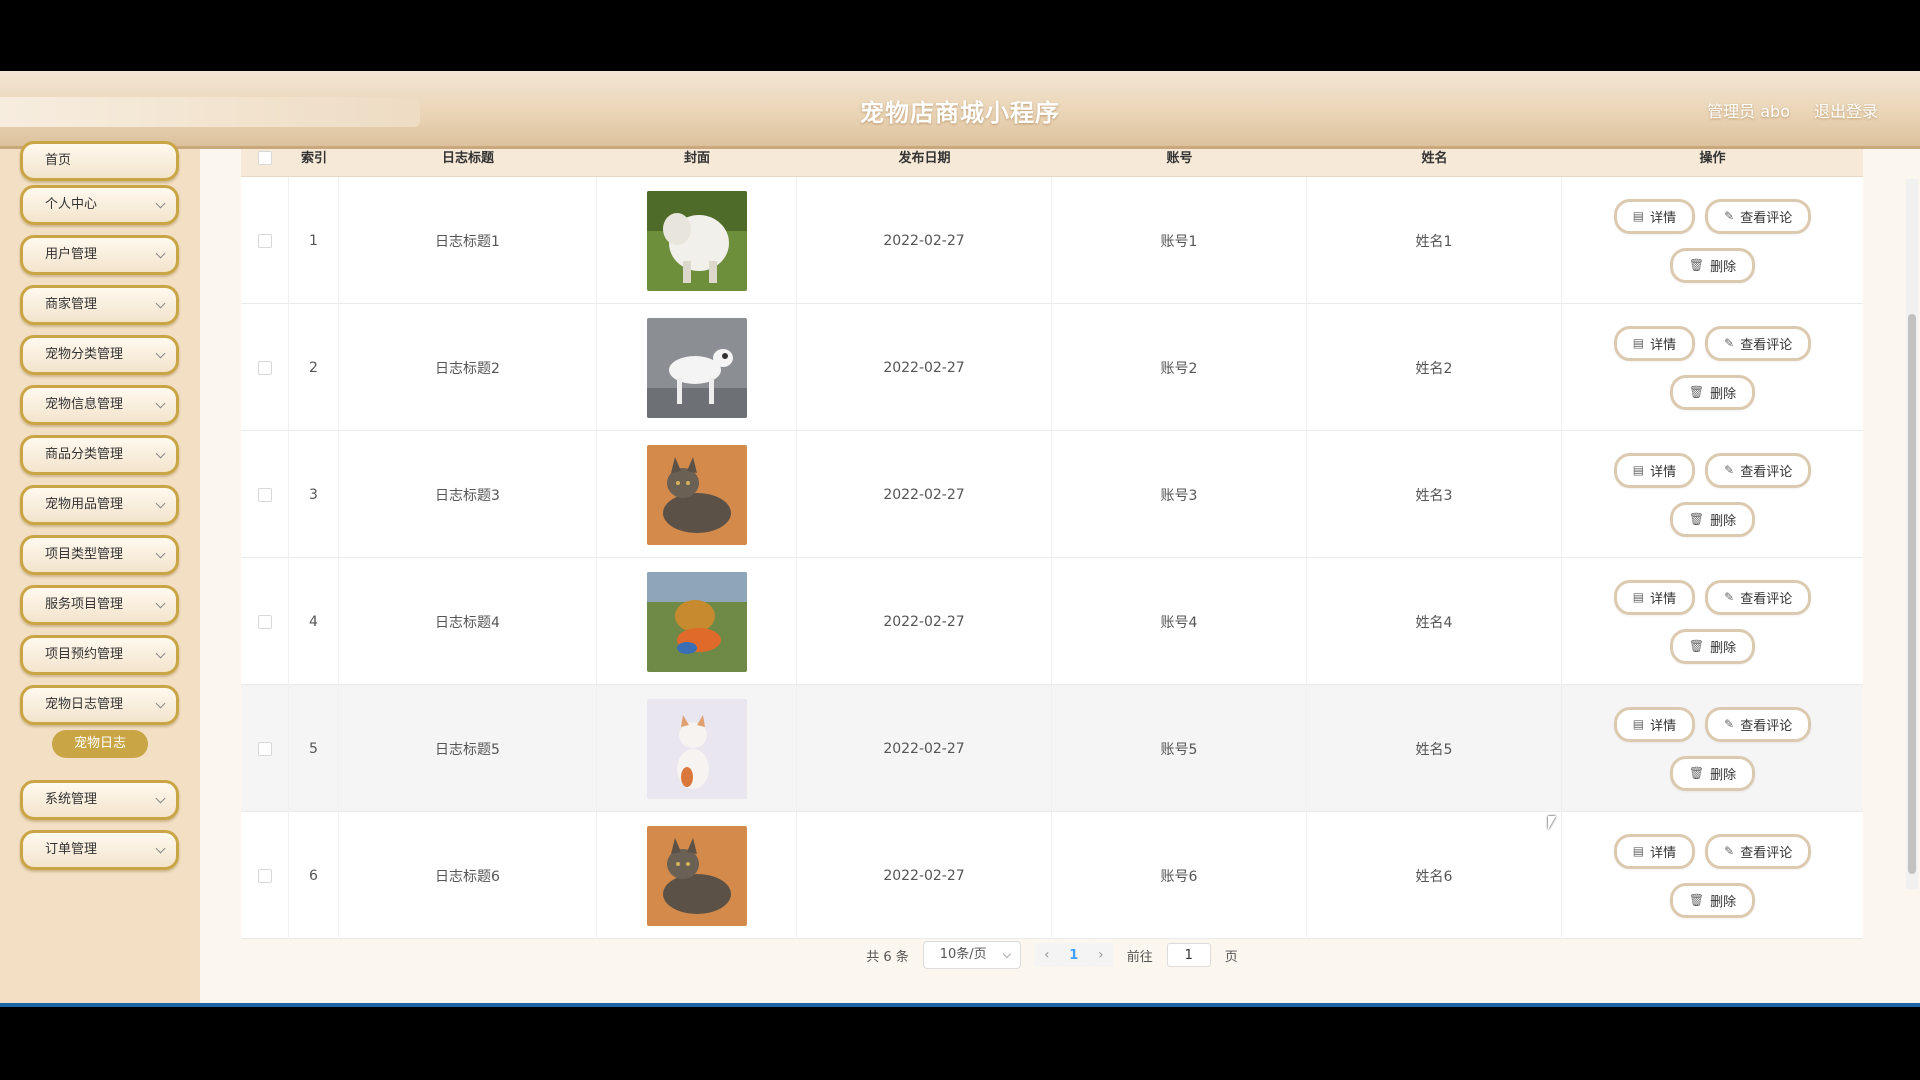 This screenshot has width=1920, height=1080. What do you see at coordinates (99, 161) in the screenshot?
I see `sidebar-item-home: 首页` at bounding box center [99, 161].